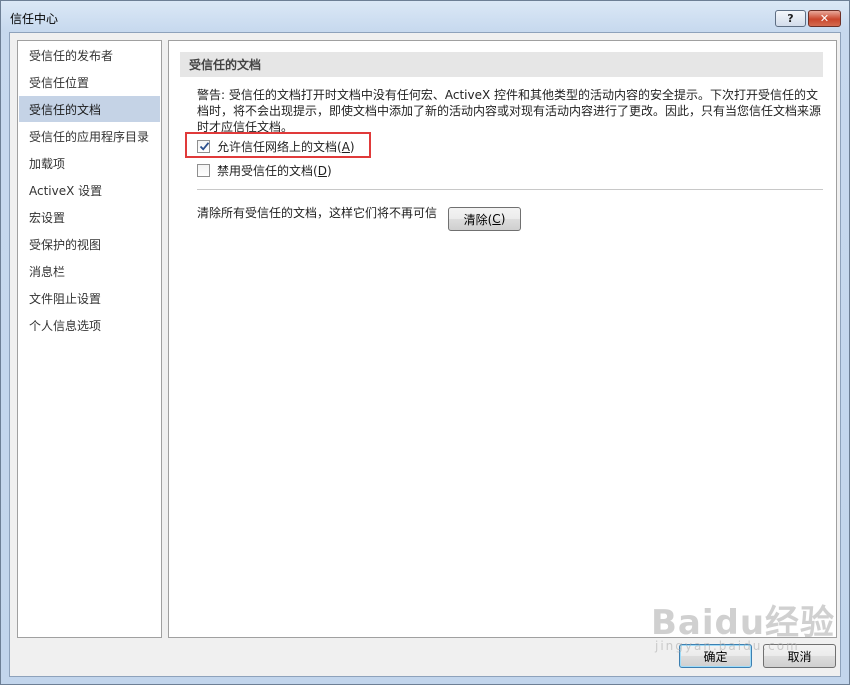 Image resolution: width=850 pixels, height=685 pixels. What do you see at coordinates (71, 55) in the screenshot?
I see `nav-item-label: 受信任的发布者` at bounding box center [71, 55].